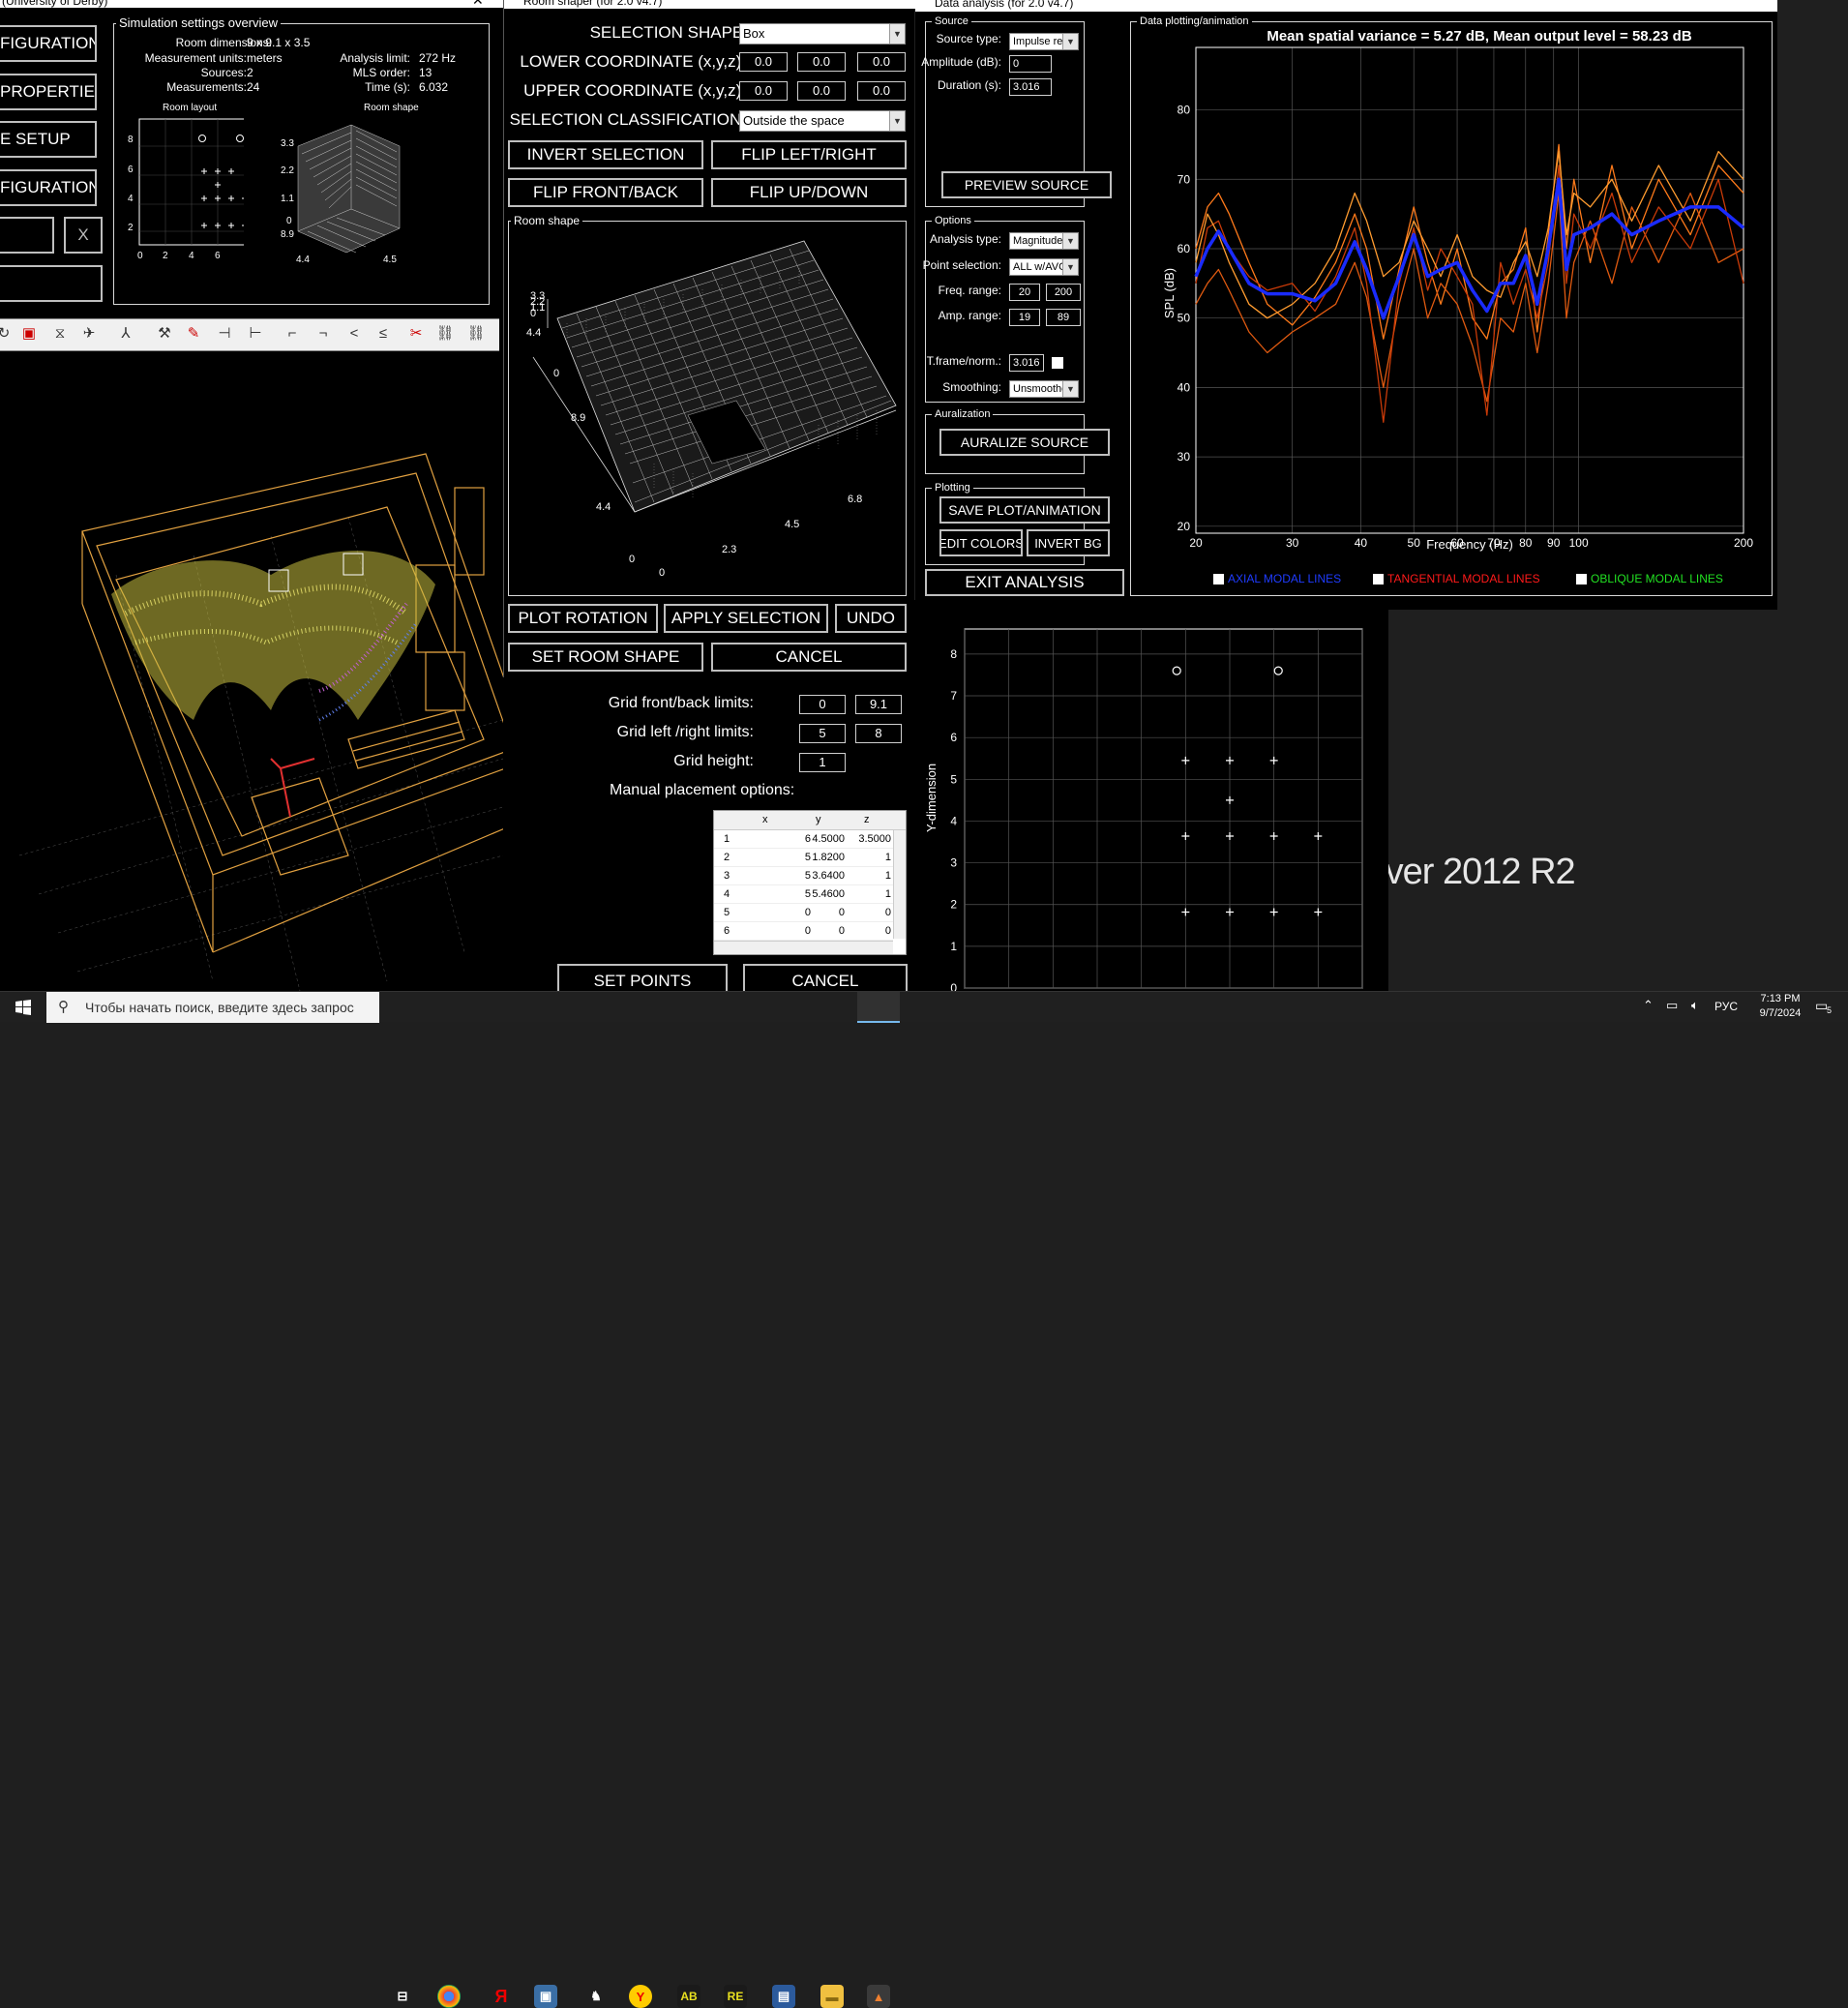  I want to click on tray-chevron-icon: ⌃, so click(1648, 1005).